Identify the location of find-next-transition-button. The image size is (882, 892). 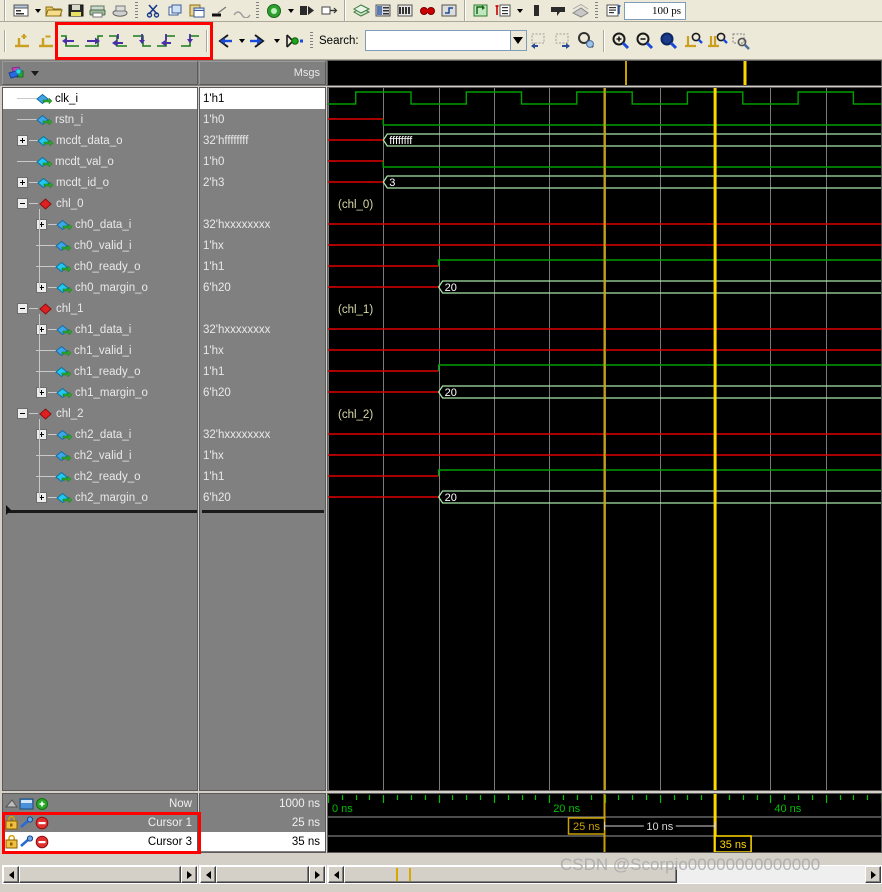
(94, 41).